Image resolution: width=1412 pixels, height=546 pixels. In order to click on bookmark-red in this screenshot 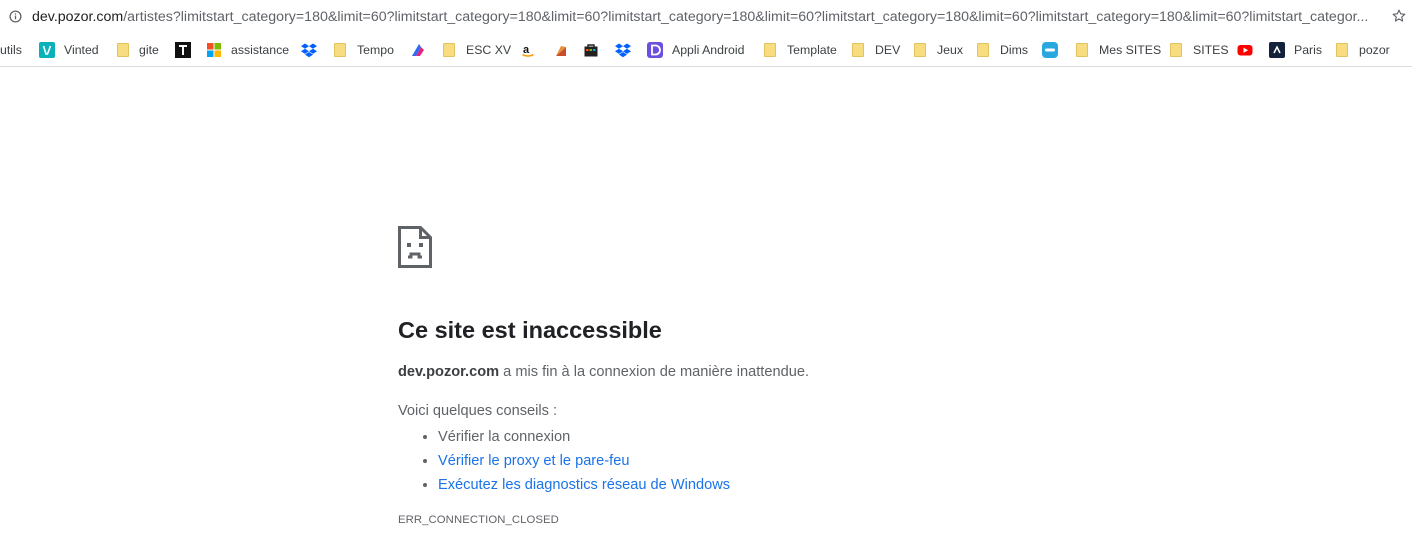, I will do `click(561, 50)`.